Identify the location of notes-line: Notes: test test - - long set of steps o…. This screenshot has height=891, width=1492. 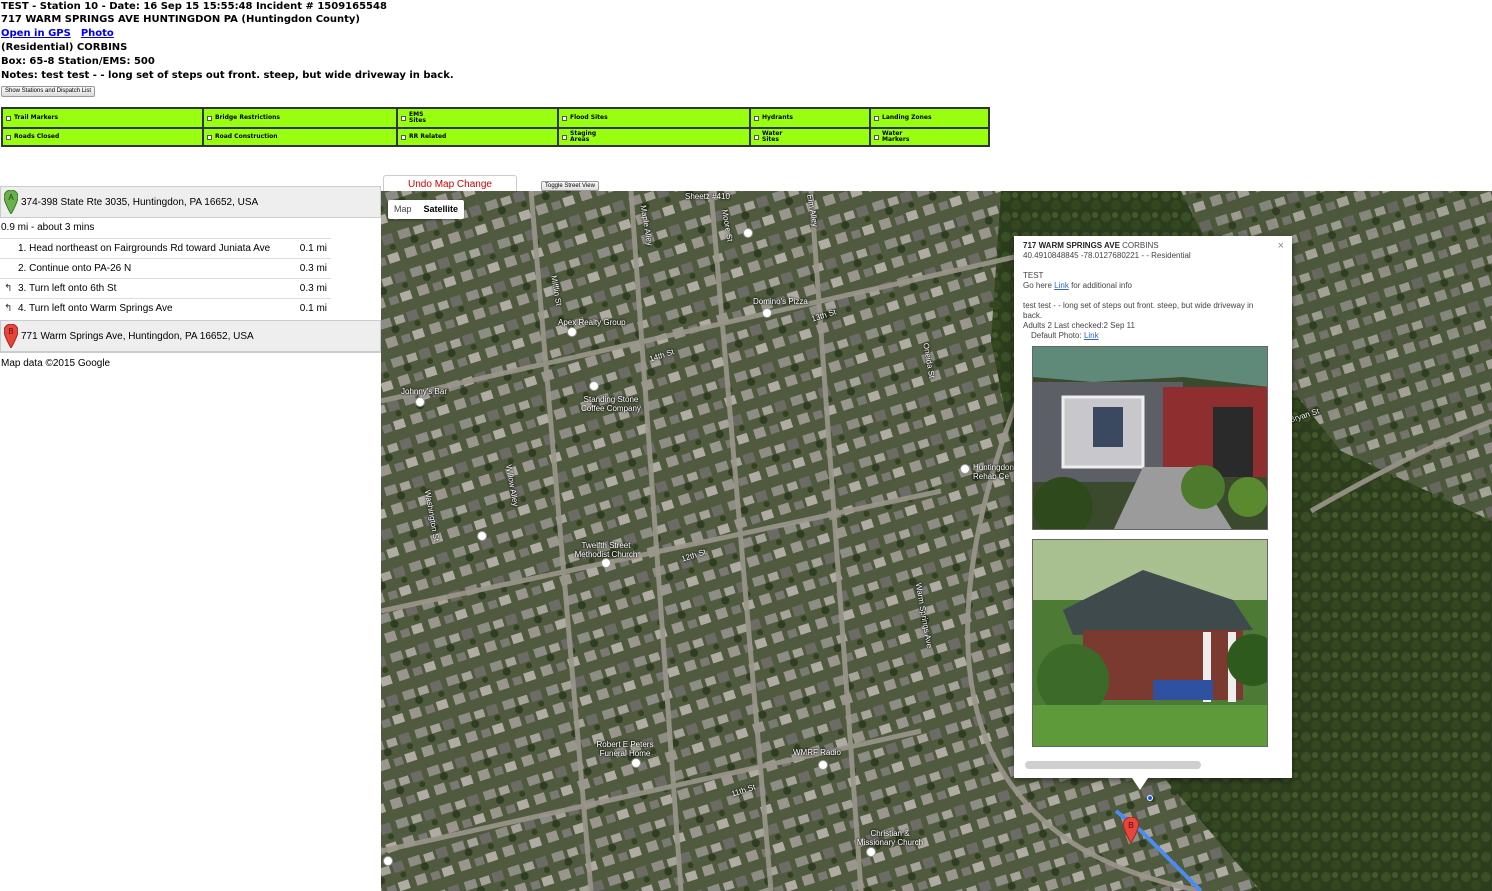
(227, 75).